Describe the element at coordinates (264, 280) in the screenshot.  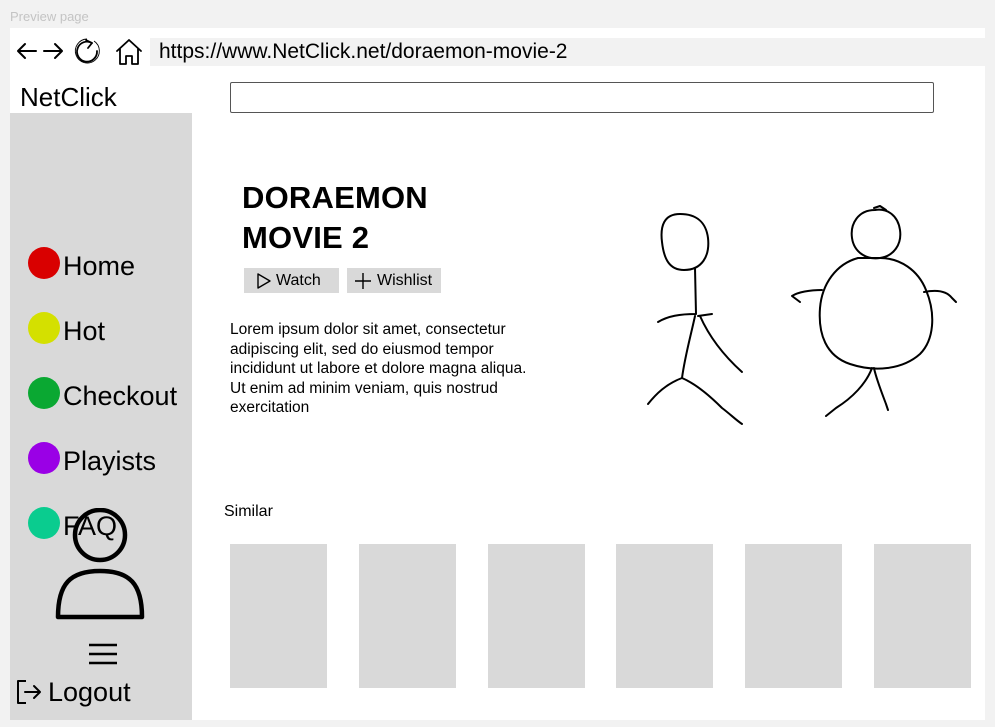
I see `play-icon` at that location.